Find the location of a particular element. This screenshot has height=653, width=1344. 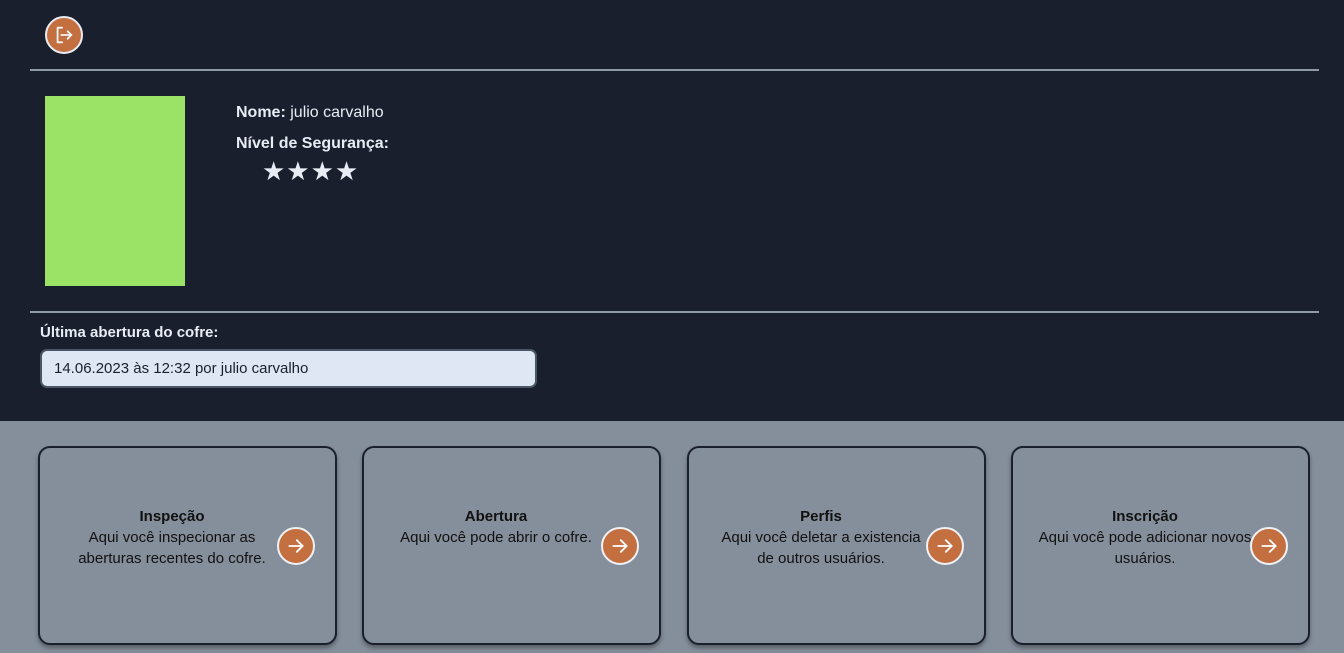

profile-info: Nome: julio carvalho Nível de Segurança: is located at coordinates (312, 128).